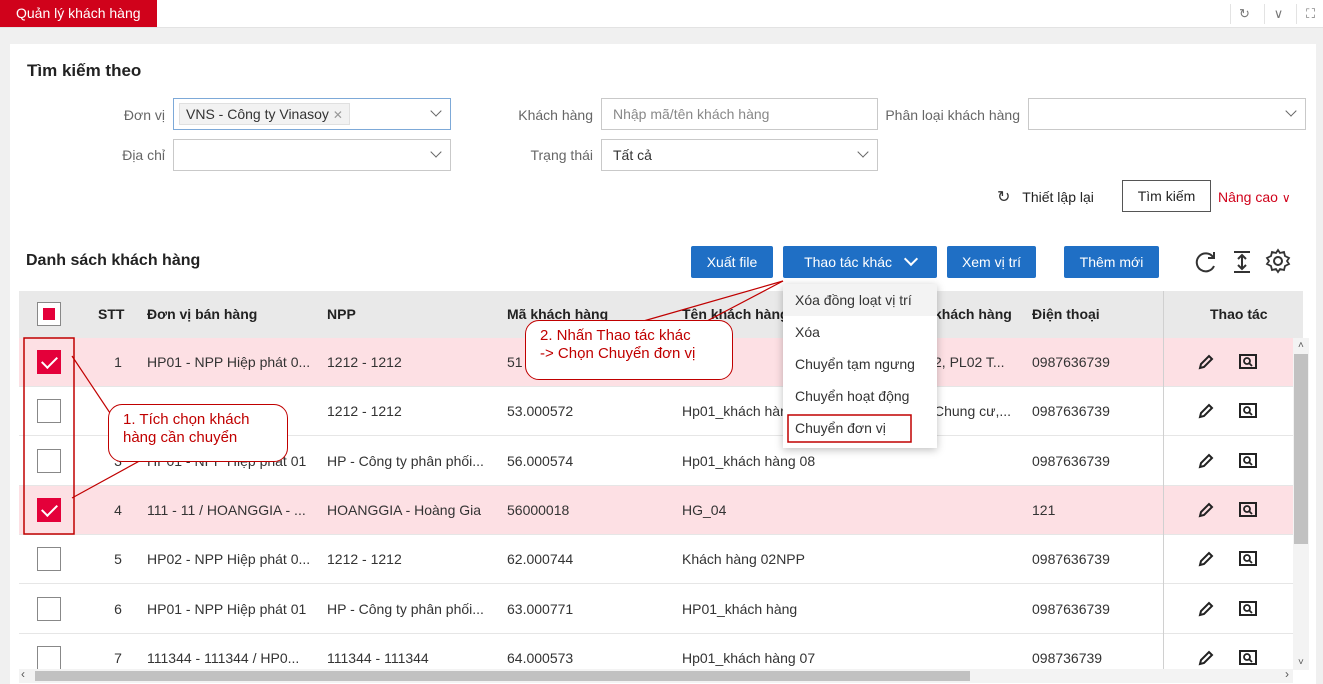 The width and height of the screenshot is (1323, 684). I want to click on checkbox-highlight-box, so click(49, 436).